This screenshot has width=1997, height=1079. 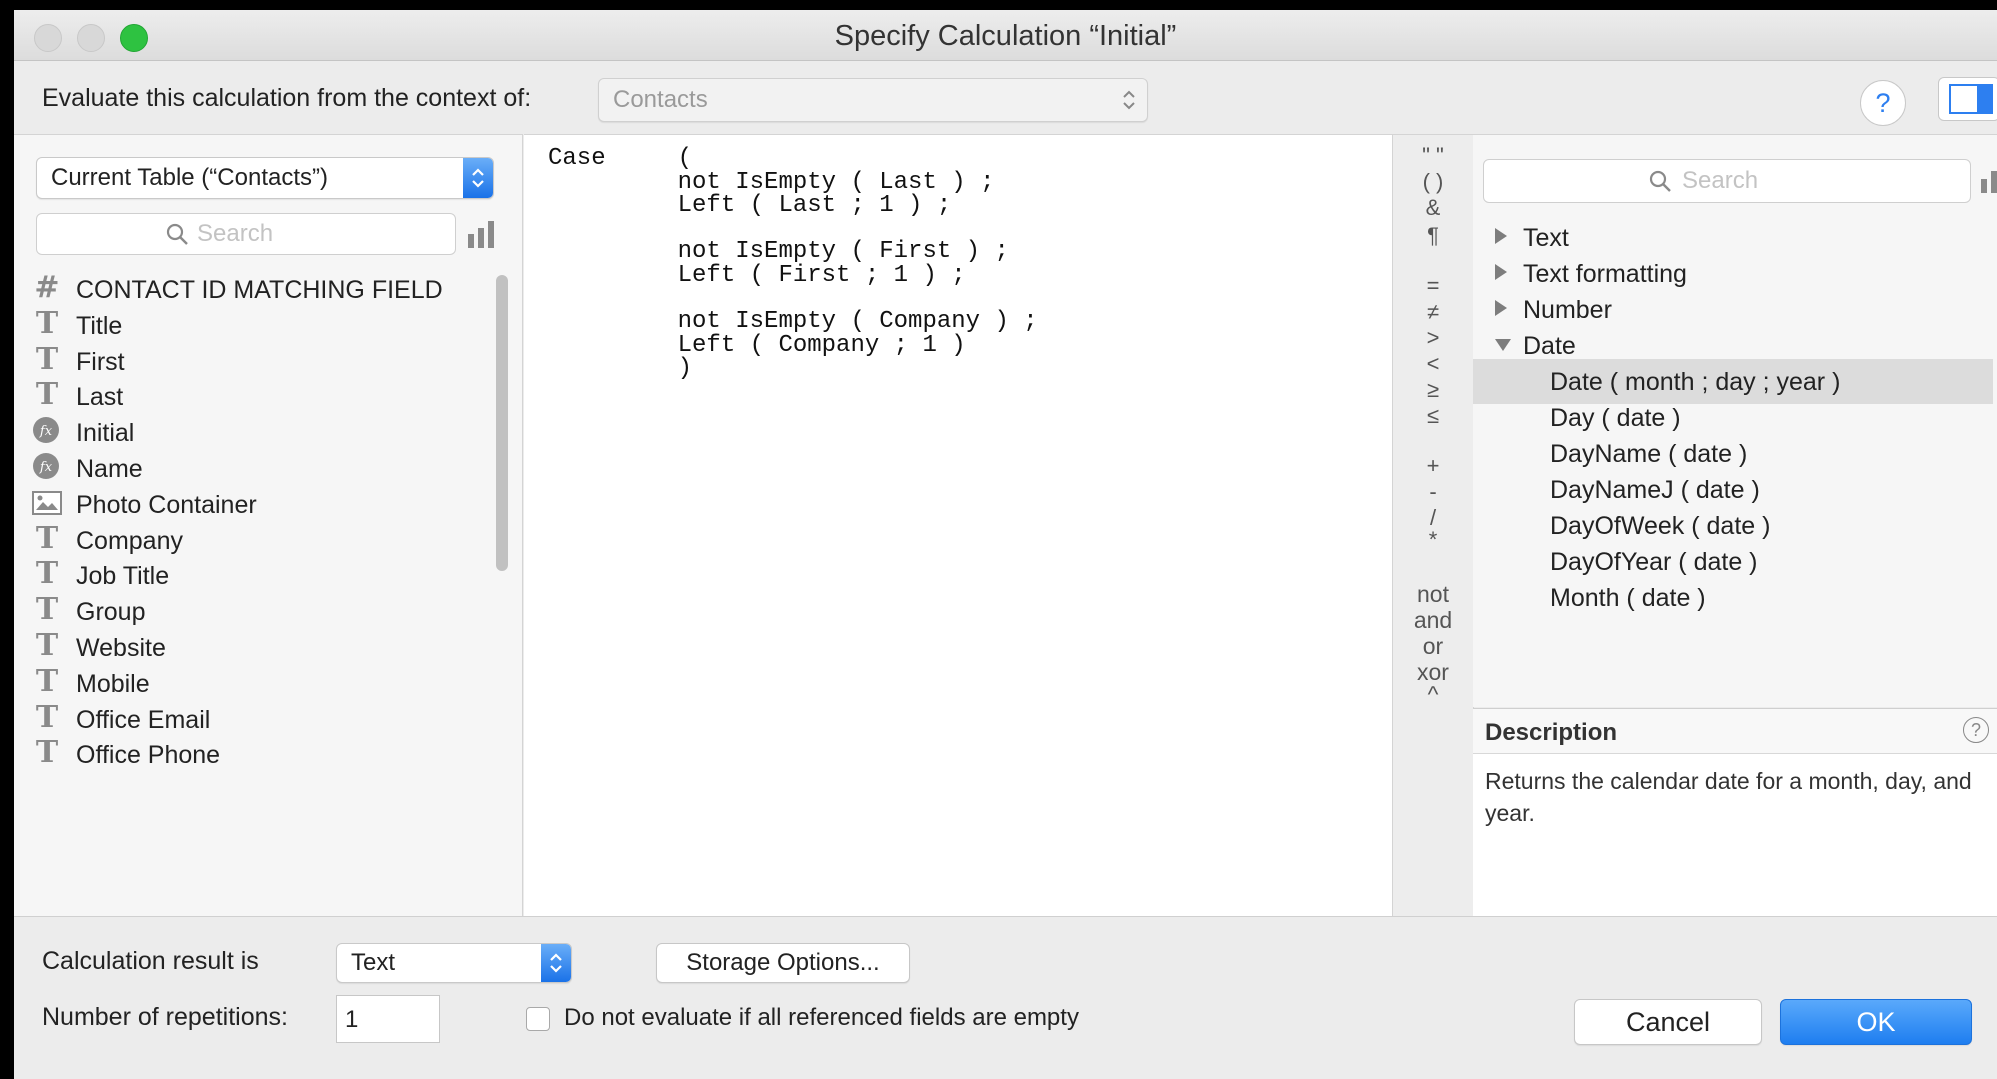 I want to click on functions-search-input: Search, so click(x=1727, y=181).